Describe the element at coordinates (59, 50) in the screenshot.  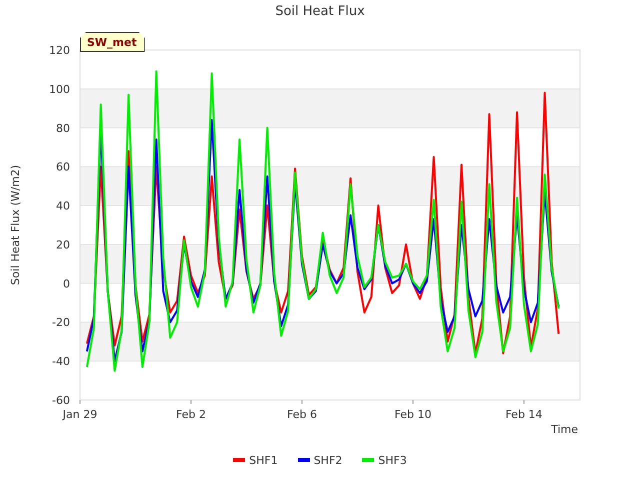
I see `y-tick-label: 120` at that location.